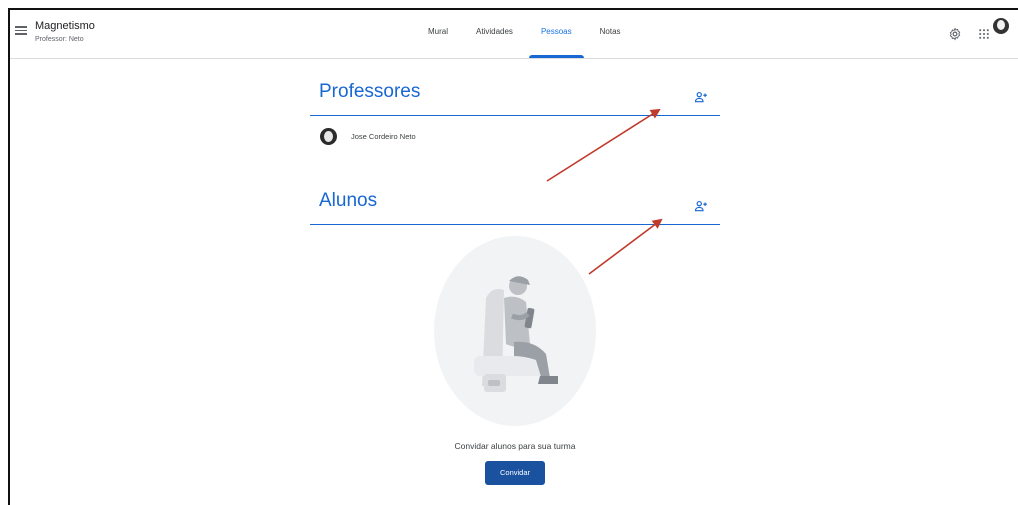  What do you see at coordinates (494, 34) in the screenshot?
I see `tab-atividades: Atividades` at bounding box center [494, 34].